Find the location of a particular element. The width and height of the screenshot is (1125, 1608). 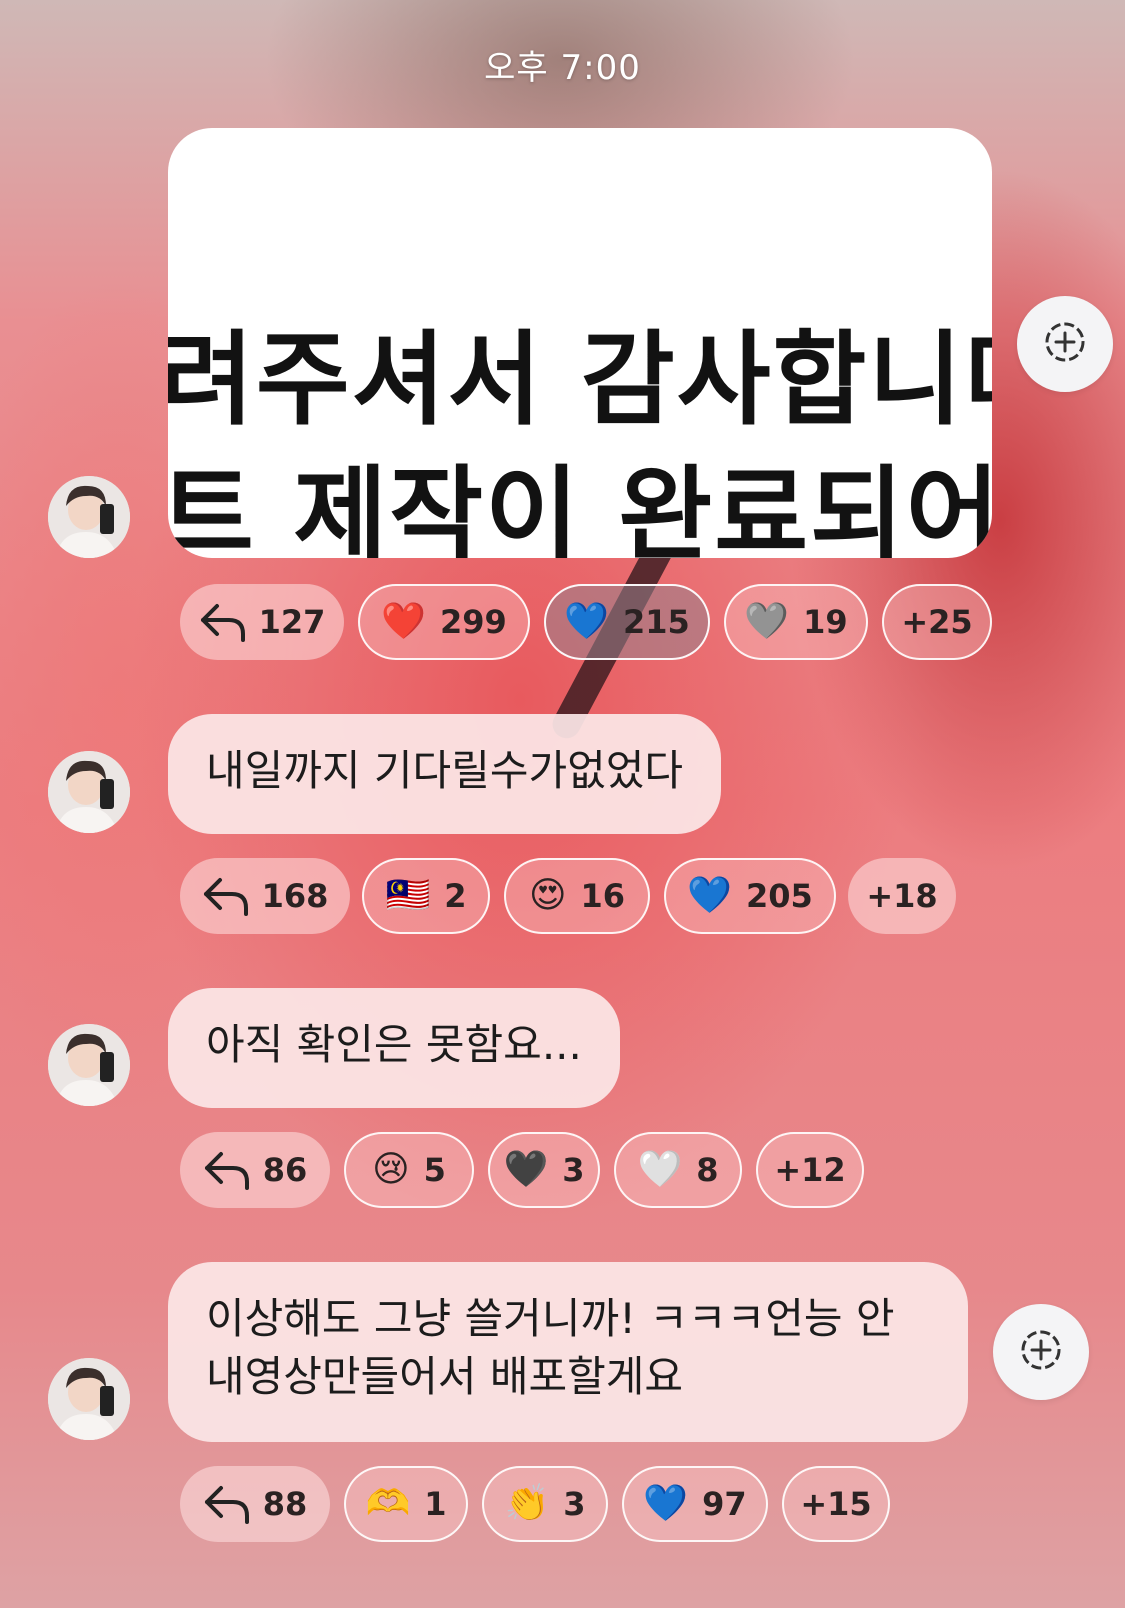

text-message: 내일까지 기다릴수가없었다 is located at coordinates (445, 774).